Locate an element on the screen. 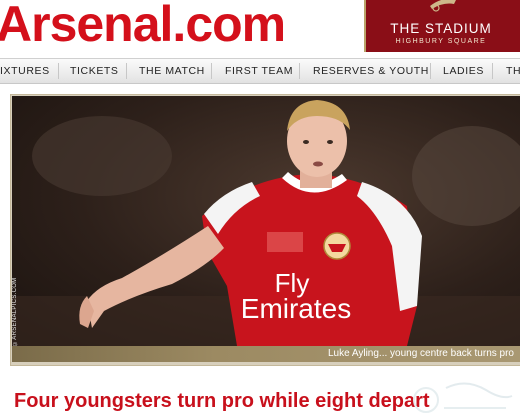 This screenshot has height=420, width=520. stadium-subtitle: HIGHBURY SQUARE is located at coordinates (441, 41).